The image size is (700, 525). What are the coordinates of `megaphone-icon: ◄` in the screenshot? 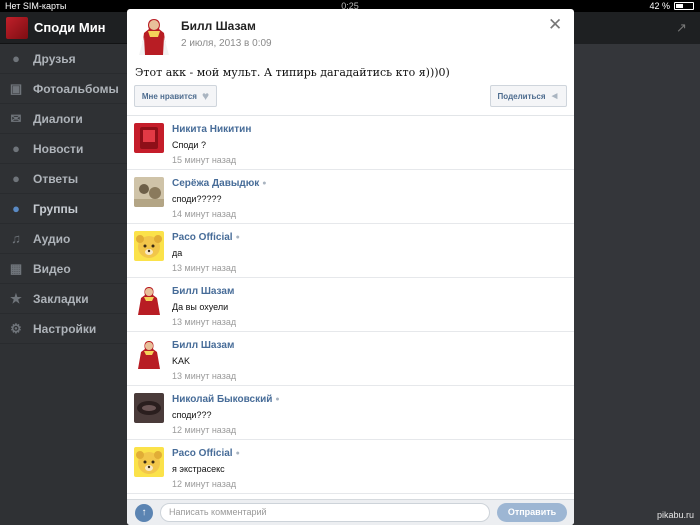 It's located at (554, 96).